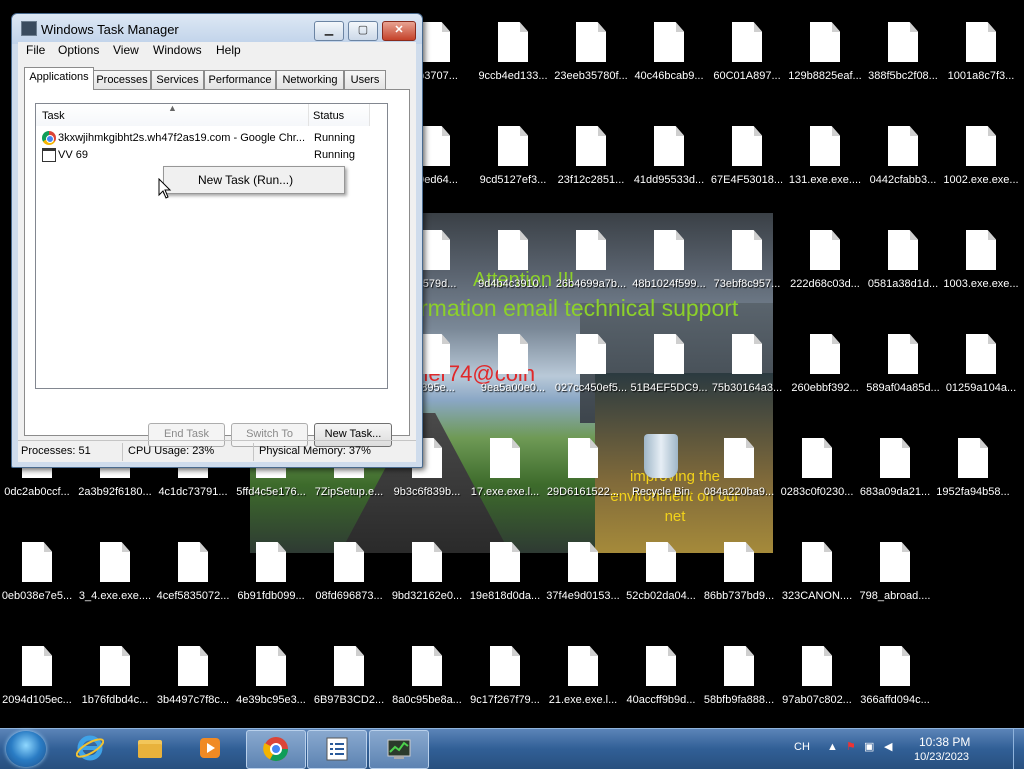 The height and width of the screenshot is (769, 1024). Describe the element at coordinates (363, 31) in the screenshot. I see `maximize-button: ▢` at that location.